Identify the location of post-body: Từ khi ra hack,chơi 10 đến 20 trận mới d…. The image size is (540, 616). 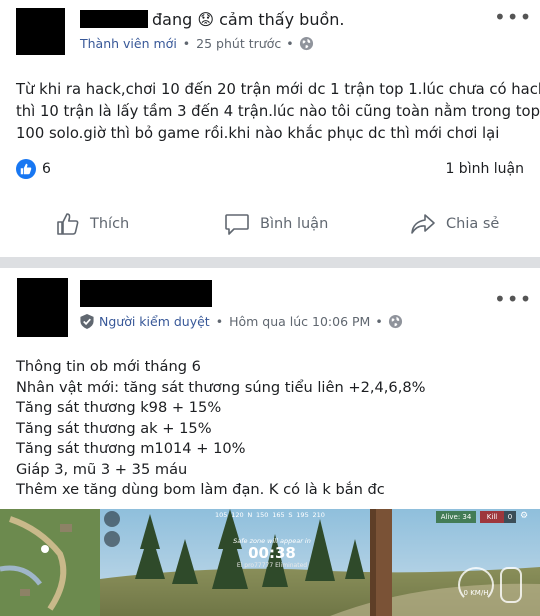
(278, 112).